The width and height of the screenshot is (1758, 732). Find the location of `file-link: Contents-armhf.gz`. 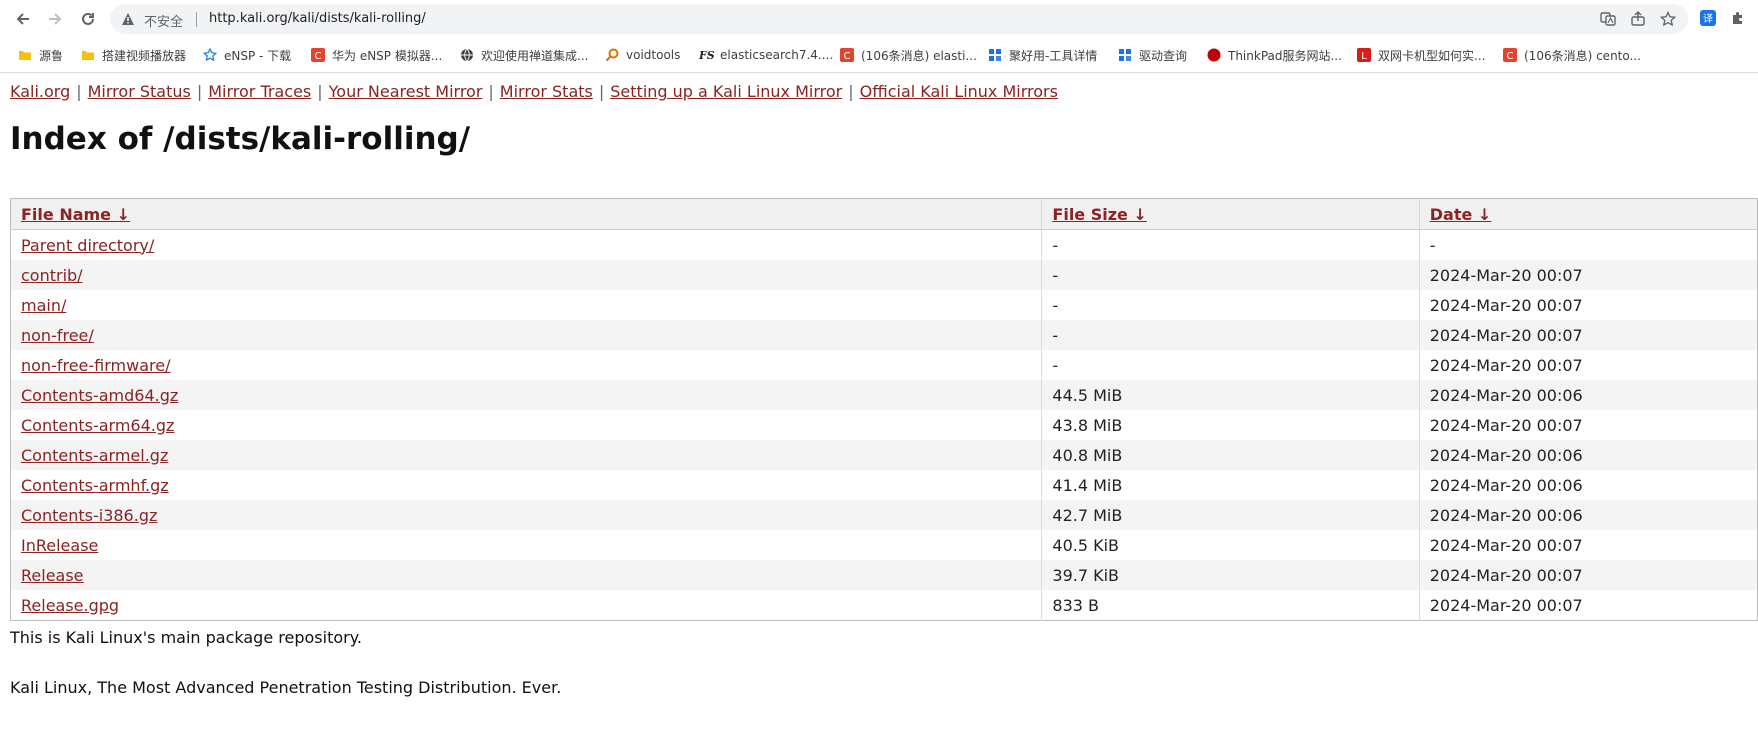

file-link: Contents-armhf.gz is located at coordinates (95, 485).